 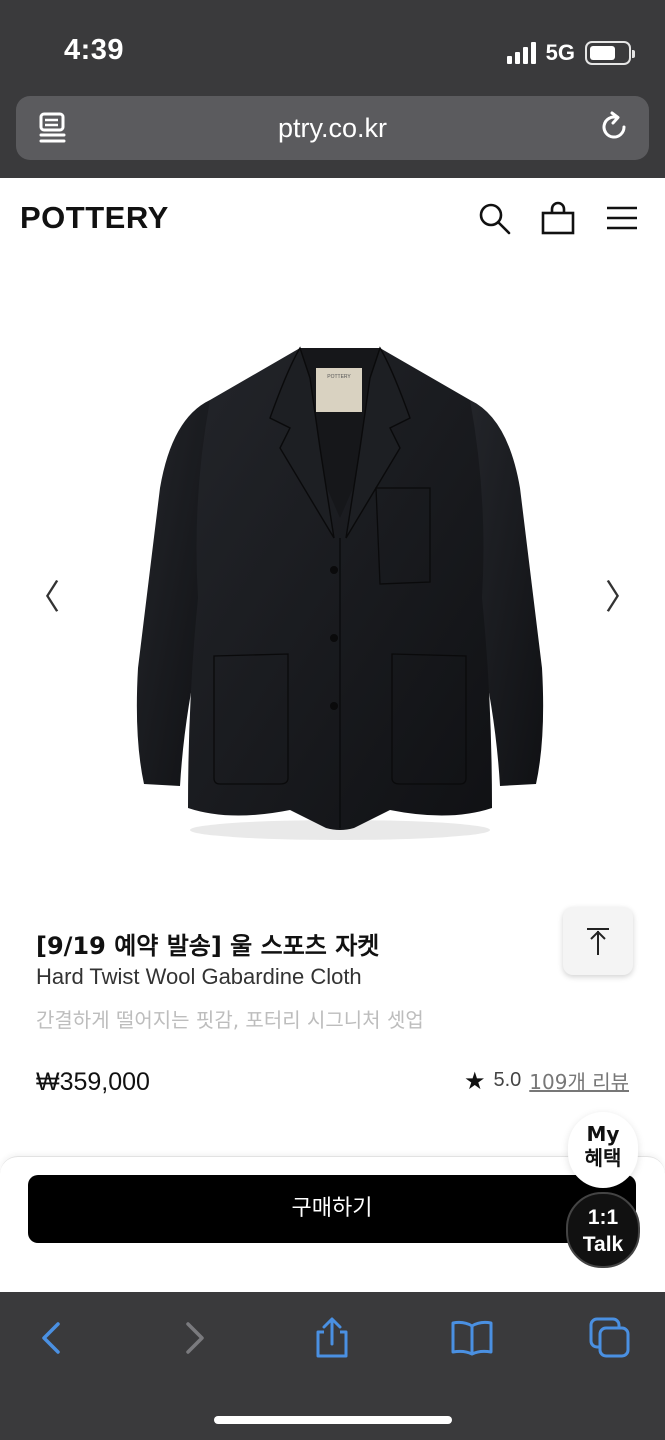 I want to click on product-title: [9/19 예약 발송] 울 스포츠 자켓, so click(x=208, y=946).